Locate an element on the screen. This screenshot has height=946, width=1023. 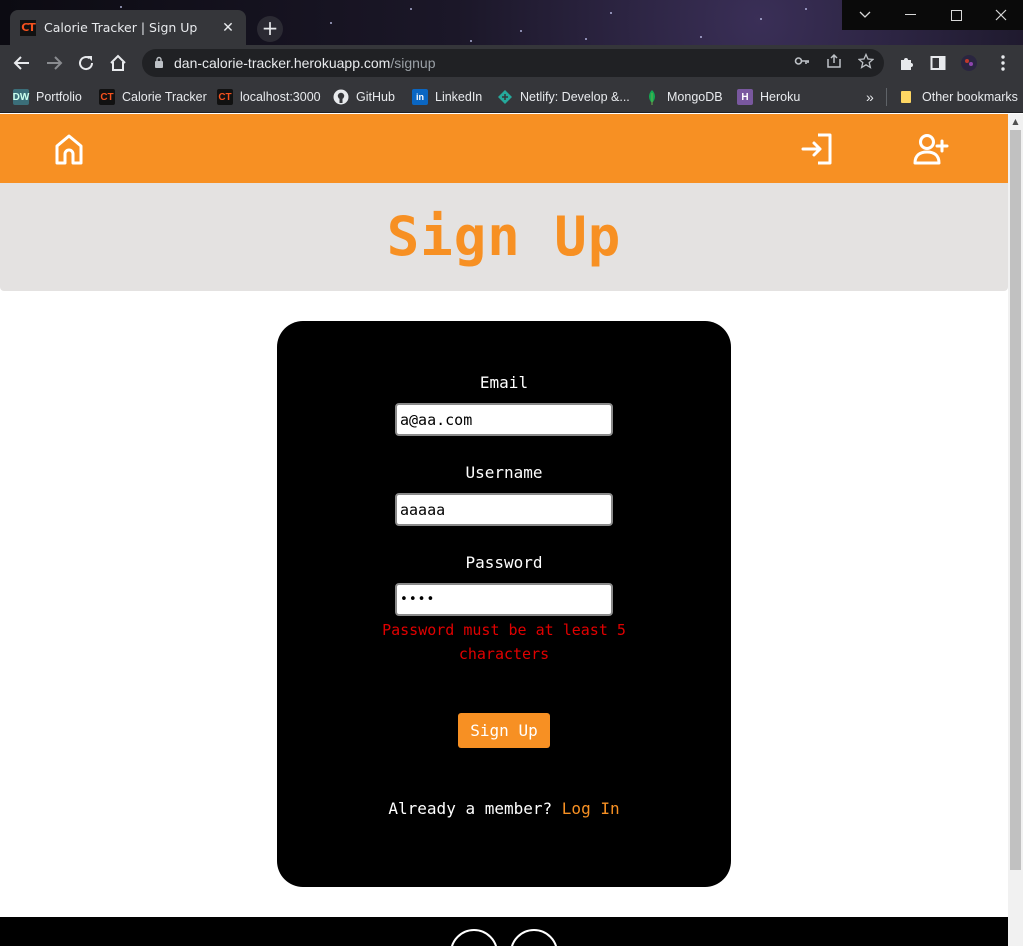
github-icon is located at coordinates (341, 97).